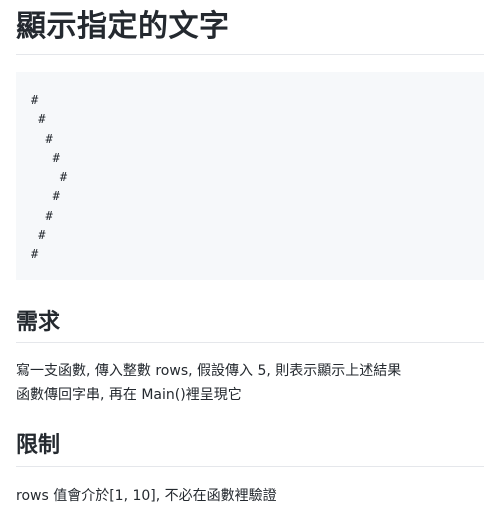 This screenshot has height=520, width=484. What do you see at coordinates (38, 445) in the screenshot?
I see `limits-heading: 限制` at bounding box center [38, 445].